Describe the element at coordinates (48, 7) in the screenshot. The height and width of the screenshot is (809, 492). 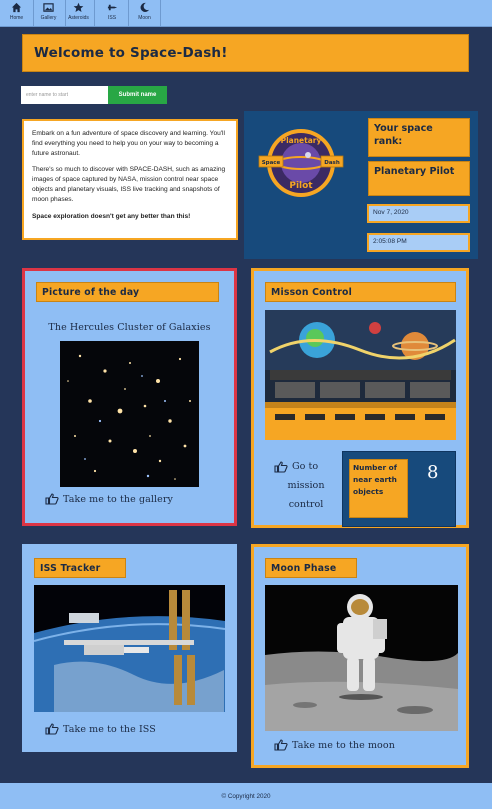
I see `image-icon` at that location.